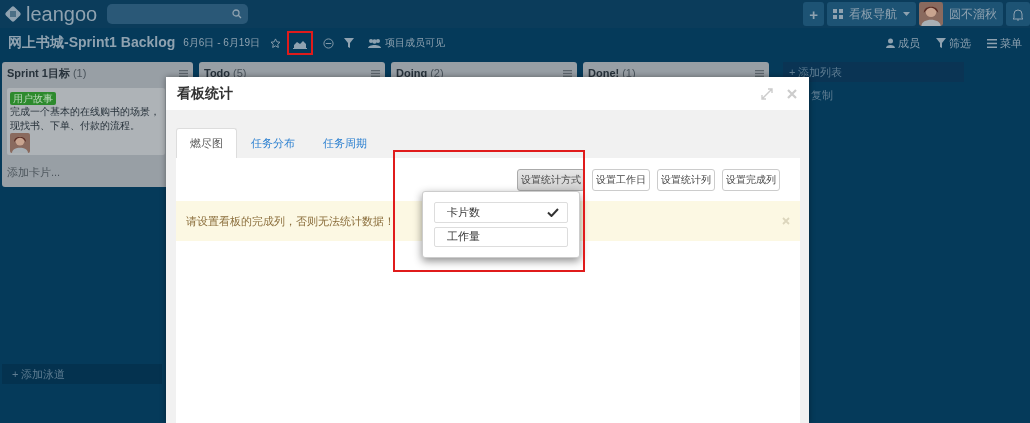  Describe the element at coordinates (621, 180) in the screenshot. I see `settings-button: 设置工作日` at that location.